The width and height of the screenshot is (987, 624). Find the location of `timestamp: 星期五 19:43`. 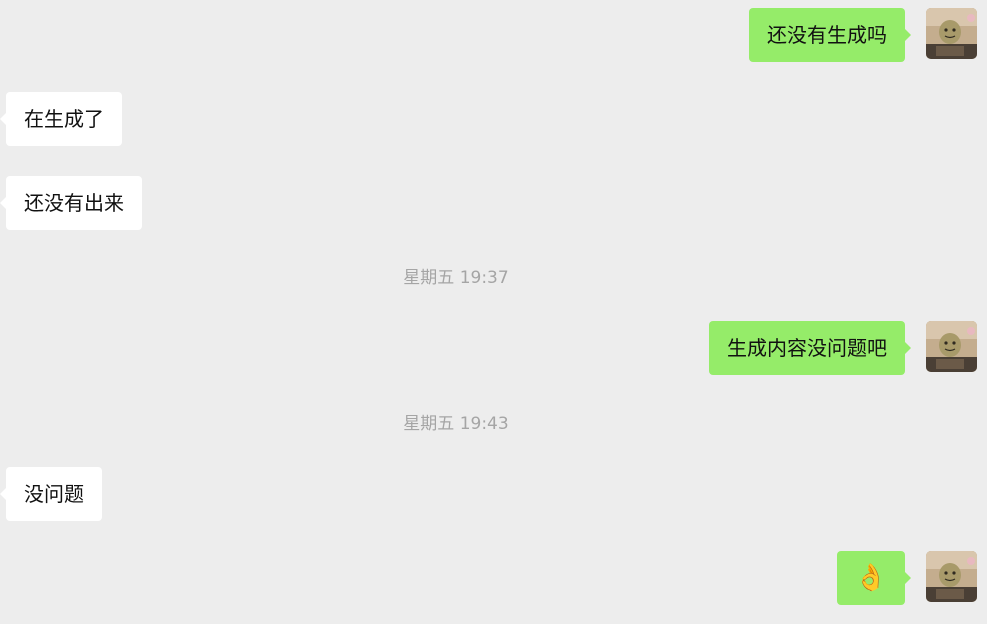

timestamp: 星期五 19:43 is located at coordinates (456, 424).